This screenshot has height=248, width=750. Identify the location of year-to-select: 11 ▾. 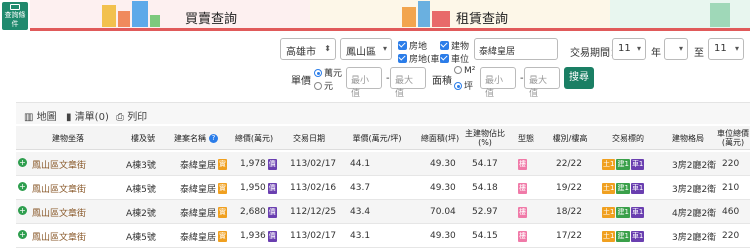
(726, 49).